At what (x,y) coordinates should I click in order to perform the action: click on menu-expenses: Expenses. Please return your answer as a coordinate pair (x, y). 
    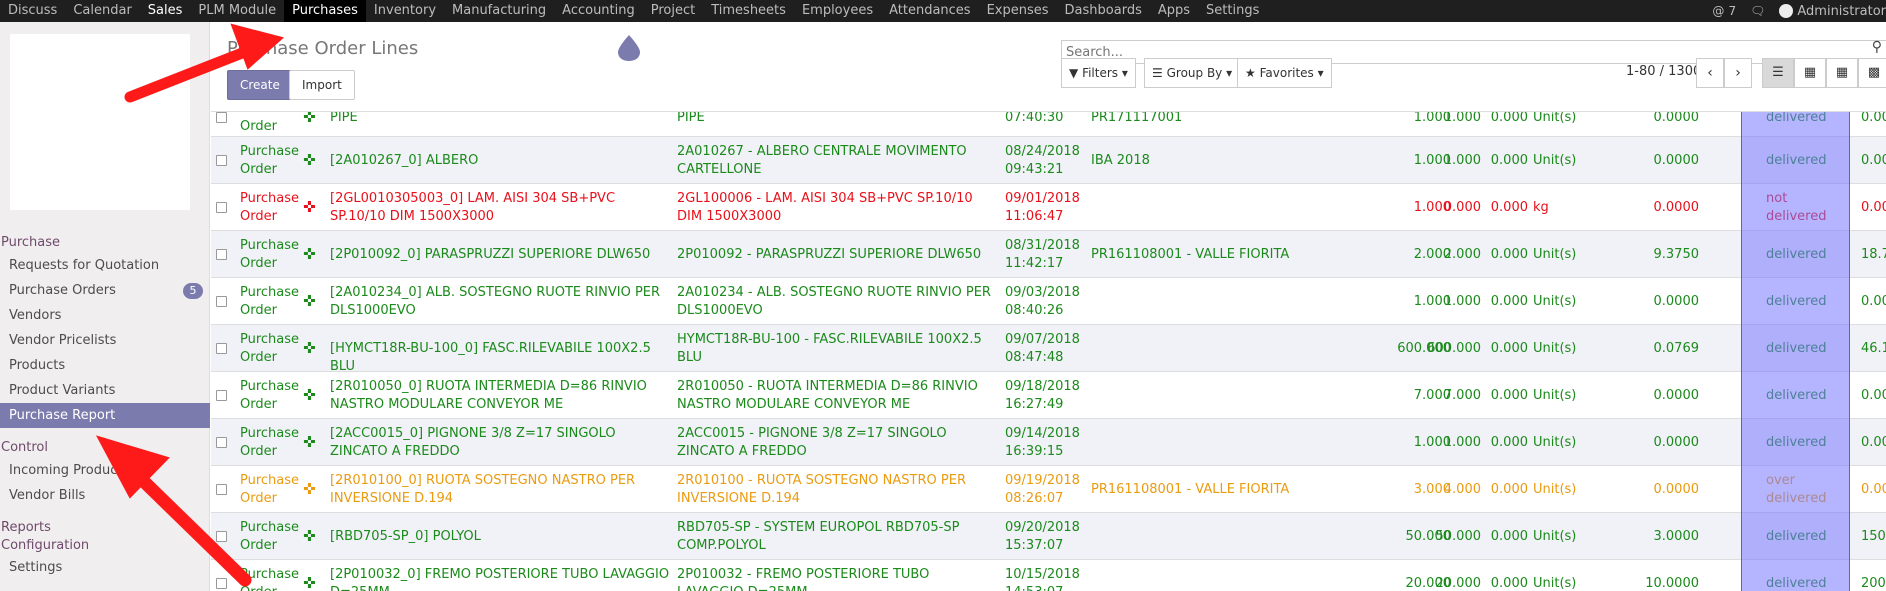
    Looking at the image, I should click on (1018, 11).